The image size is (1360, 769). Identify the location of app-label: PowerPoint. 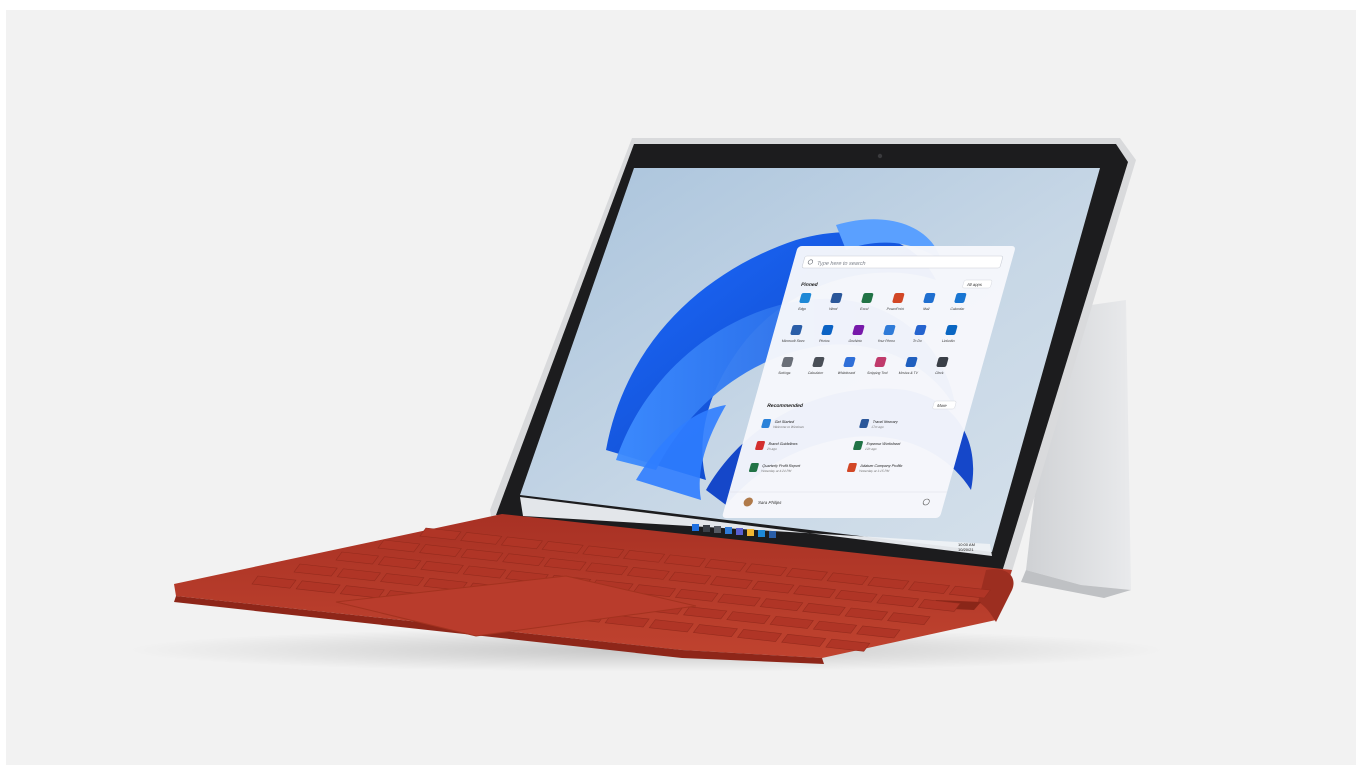
(895, 309).